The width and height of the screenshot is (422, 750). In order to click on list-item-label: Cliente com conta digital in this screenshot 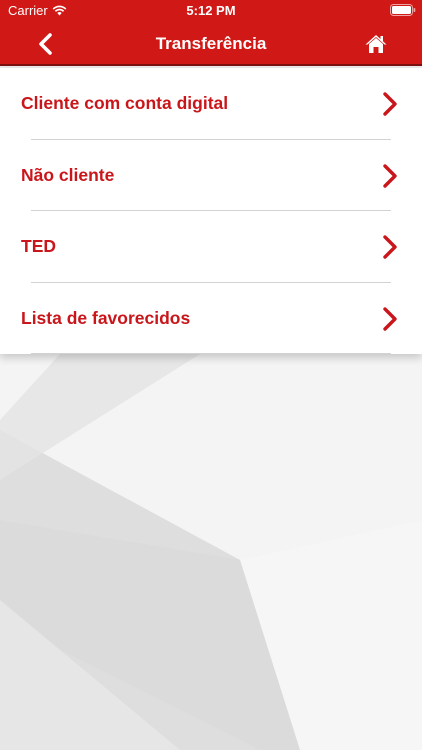, I will do `click(125, 103)`.